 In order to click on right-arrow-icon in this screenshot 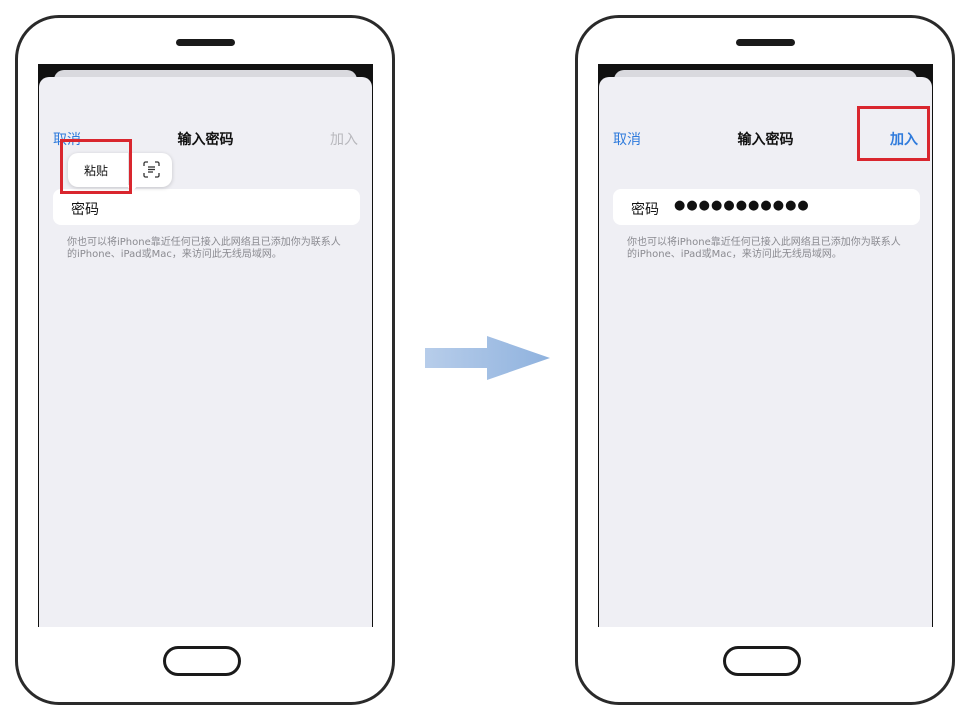, I will do `click(487, 358)`.